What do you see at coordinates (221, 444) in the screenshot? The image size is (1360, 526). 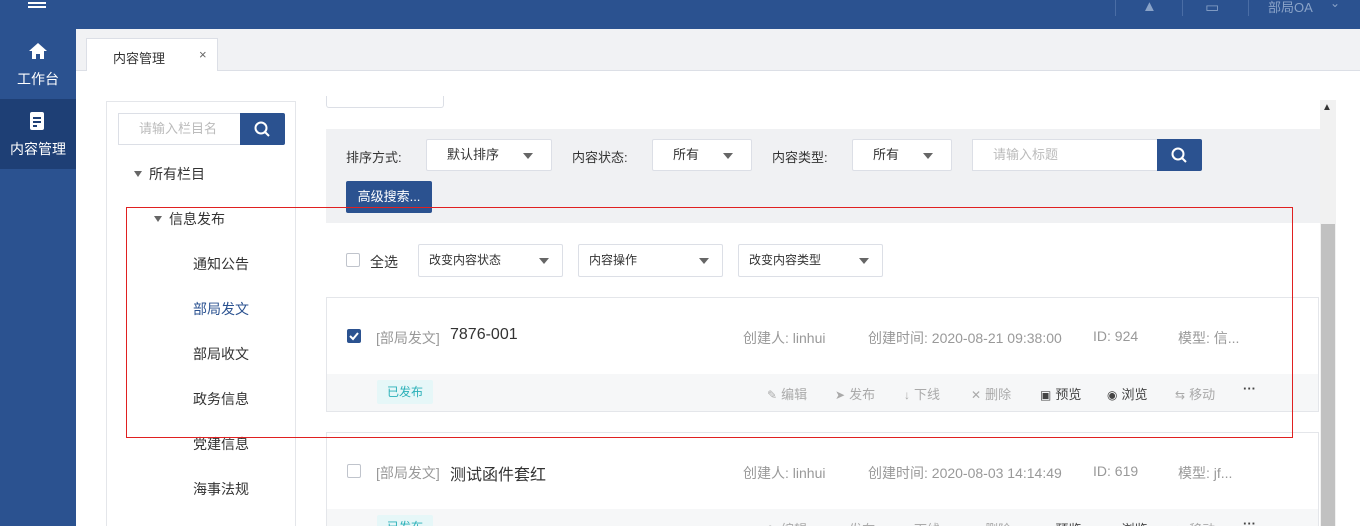 I see `tree-node-item: 党建信息` at bounding box center [221, 444].